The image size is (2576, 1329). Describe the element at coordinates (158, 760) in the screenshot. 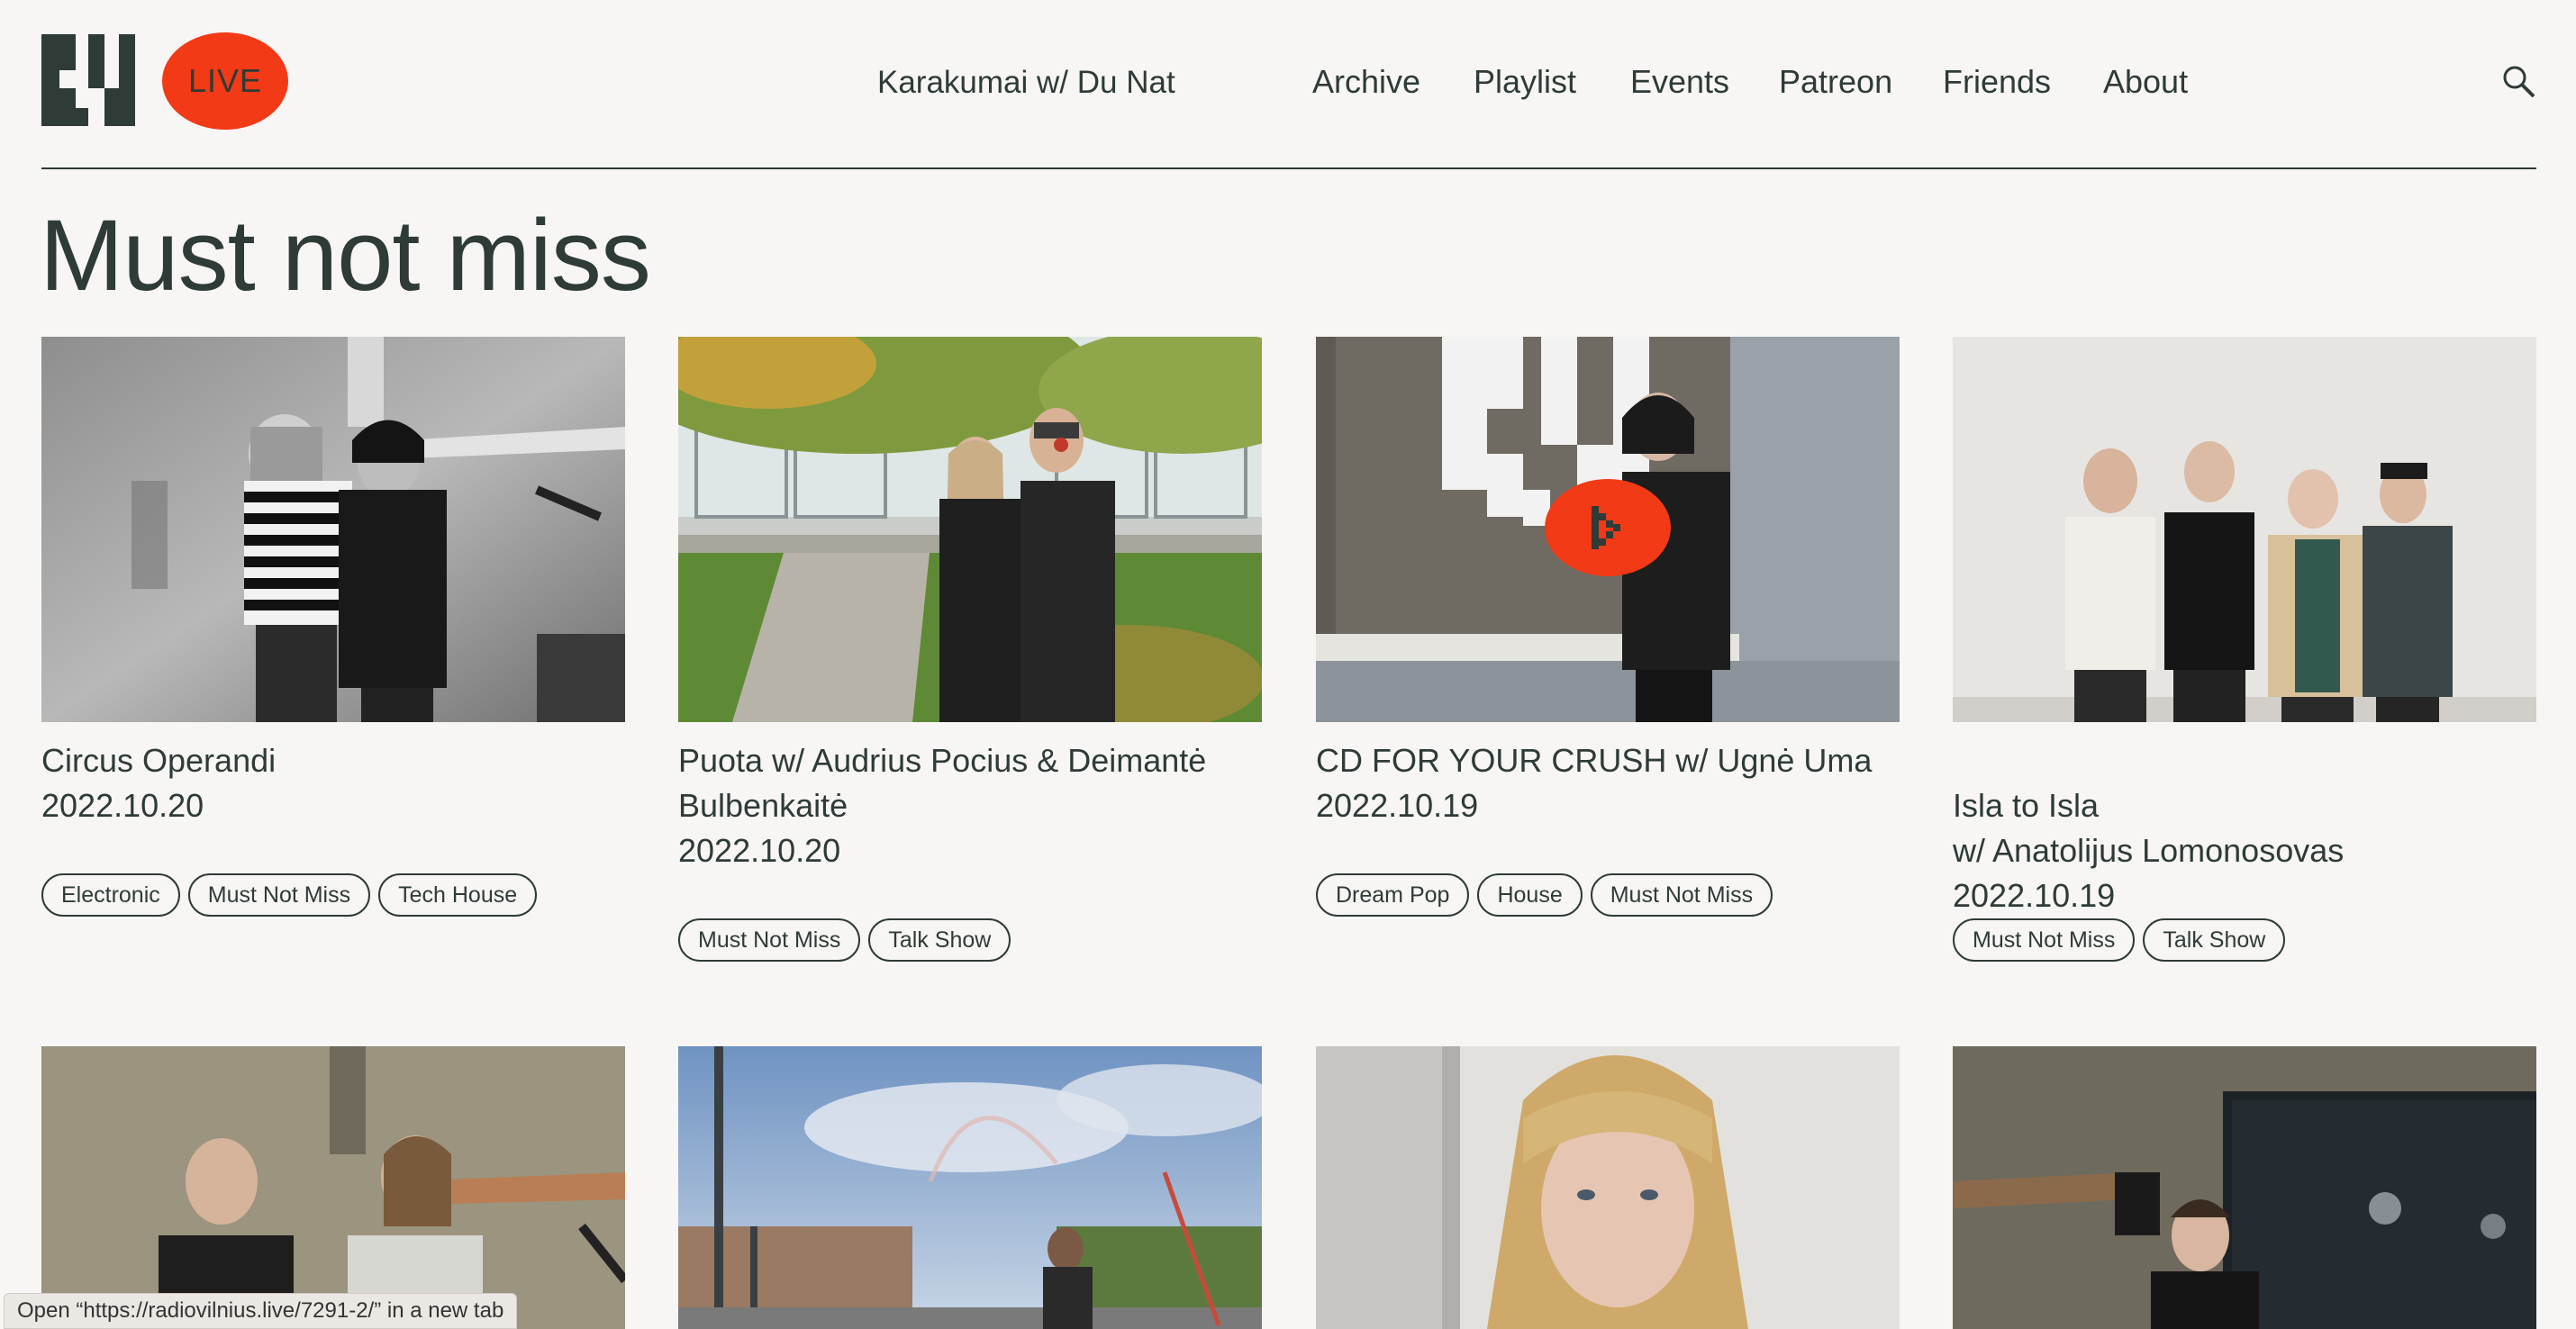

I see `show-name: Circus Operandi` at that location.